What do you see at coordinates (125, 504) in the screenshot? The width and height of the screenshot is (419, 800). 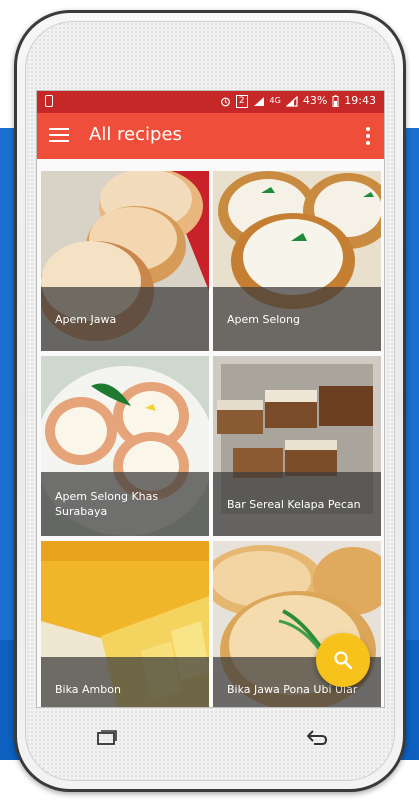 I see `recipe-title: Apem Selong Khas Surabaya` at bounding box center [125, 504].